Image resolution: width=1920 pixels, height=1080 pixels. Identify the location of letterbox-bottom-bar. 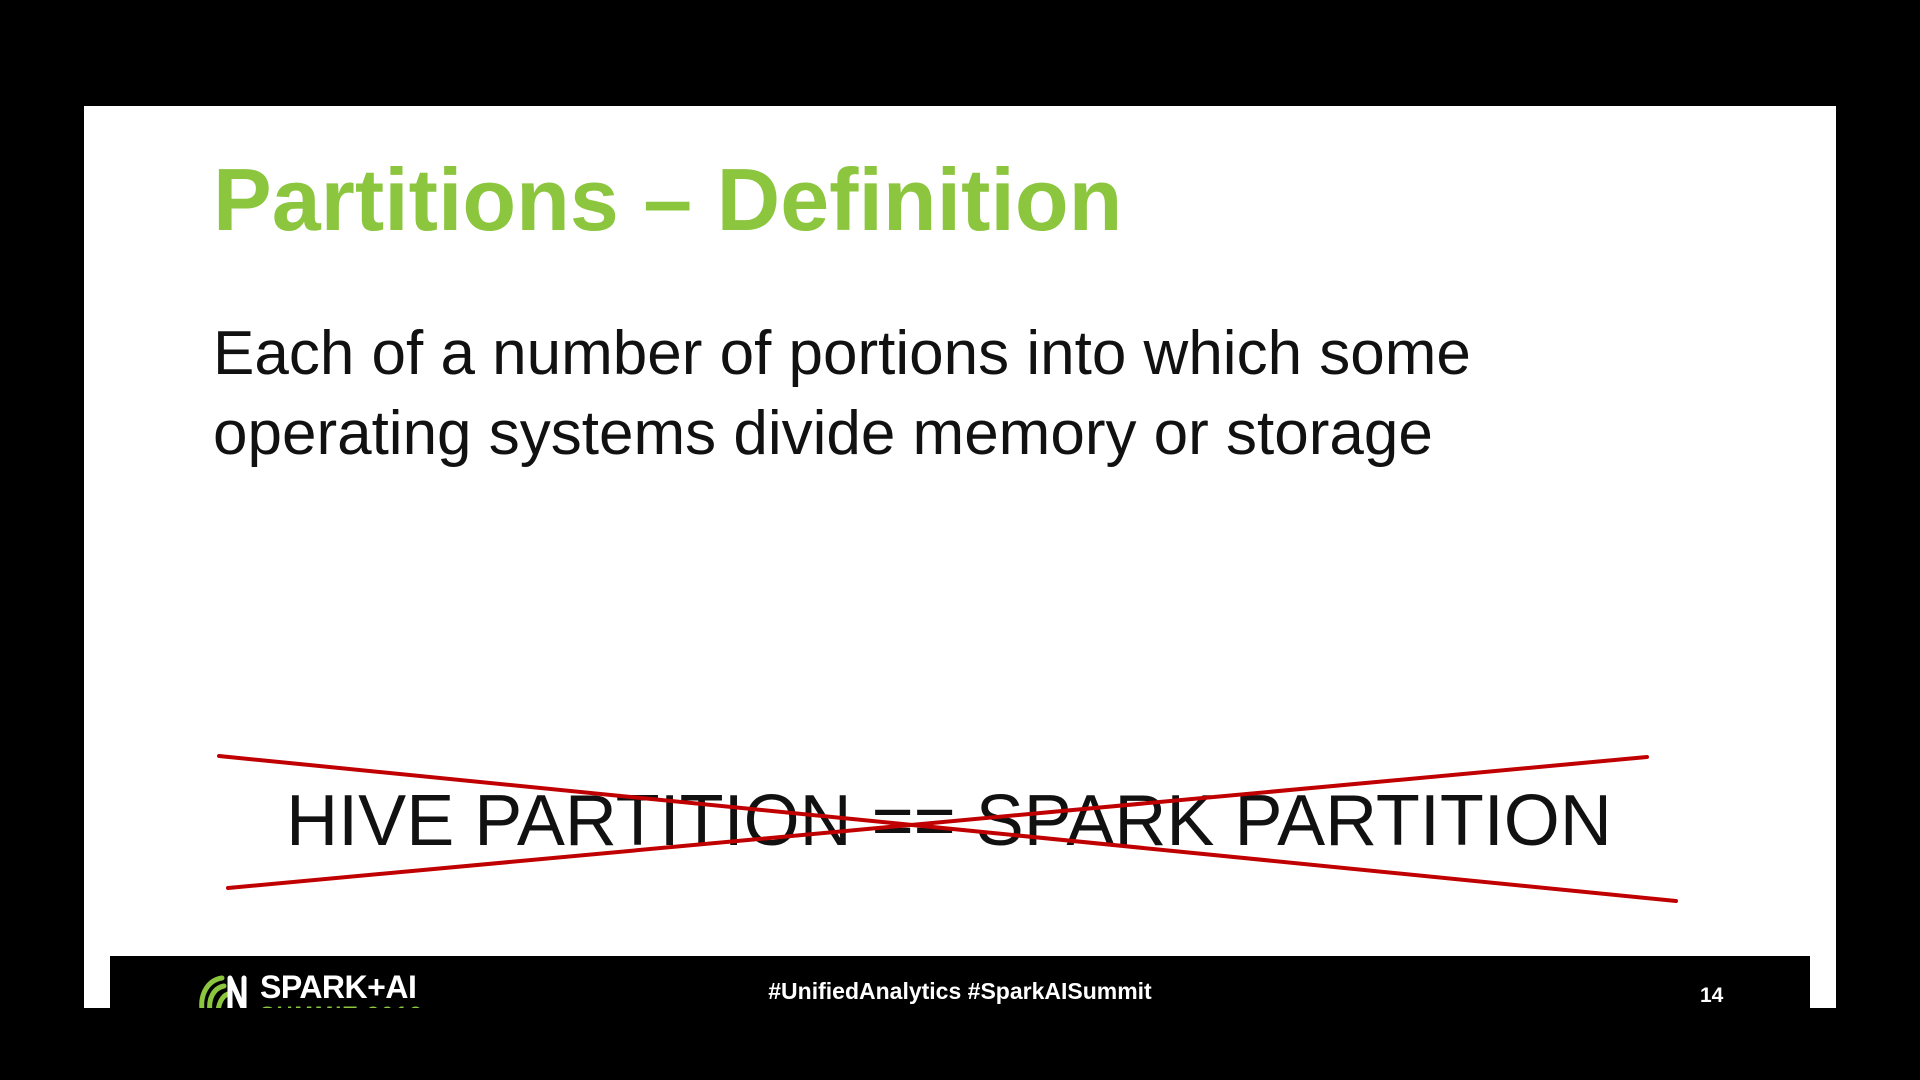
(960, 1044).